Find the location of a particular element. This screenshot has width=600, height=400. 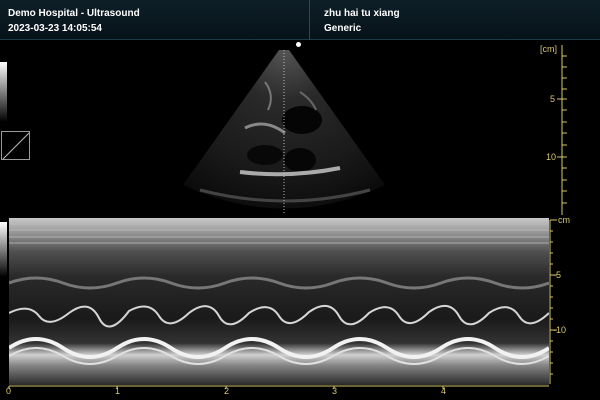

m-mode-depth-label-5: -5 is located at coordinates (557, 275).